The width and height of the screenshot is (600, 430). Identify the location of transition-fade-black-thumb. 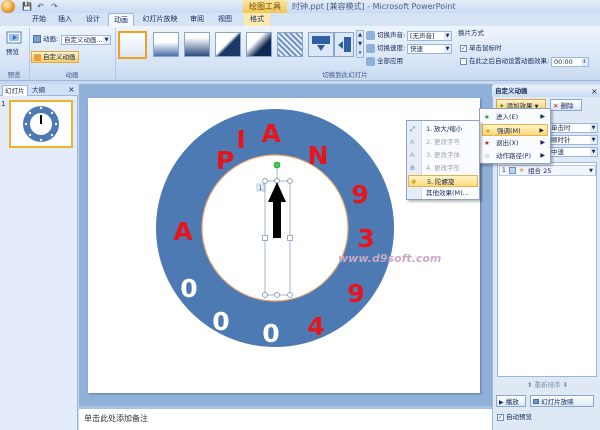
(197, 44).